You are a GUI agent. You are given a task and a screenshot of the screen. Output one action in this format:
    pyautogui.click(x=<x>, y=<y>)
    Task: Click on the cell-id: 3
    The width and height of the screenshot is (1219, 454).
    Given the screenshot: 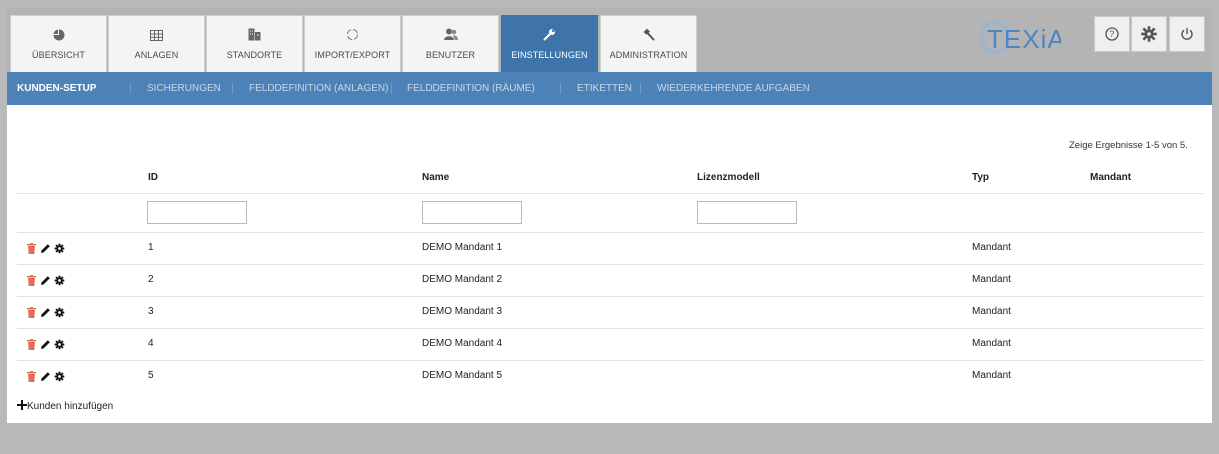 What is the action you would take?
    pyautogui.click(x=151, y=311)
    